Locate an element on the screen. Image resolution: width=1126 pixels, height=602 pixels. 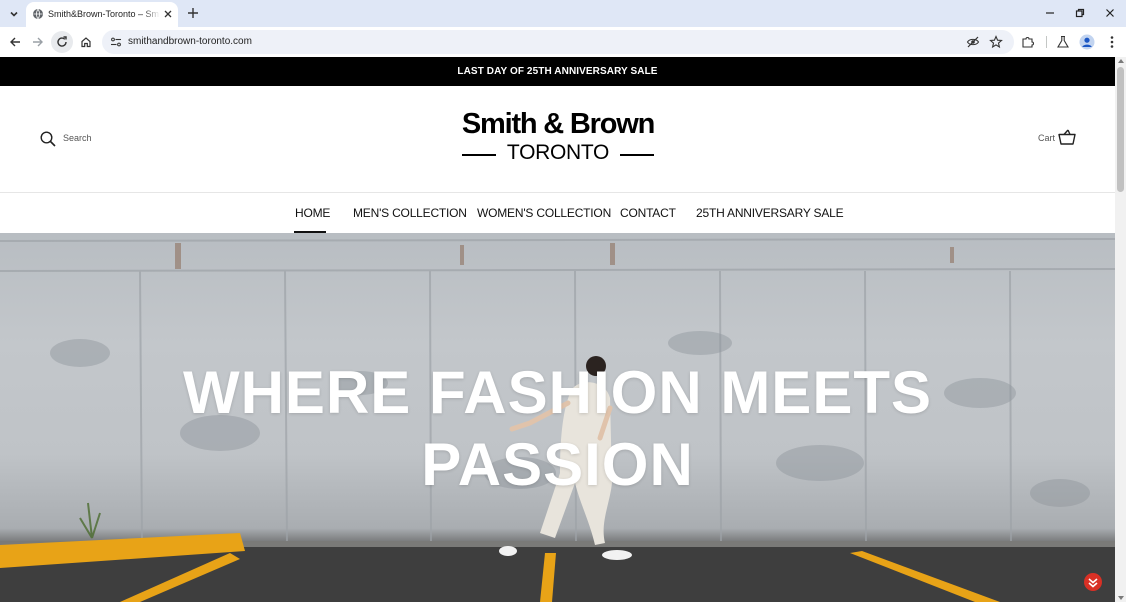
cart-basket-icon is located at coordinates (1067, 137).